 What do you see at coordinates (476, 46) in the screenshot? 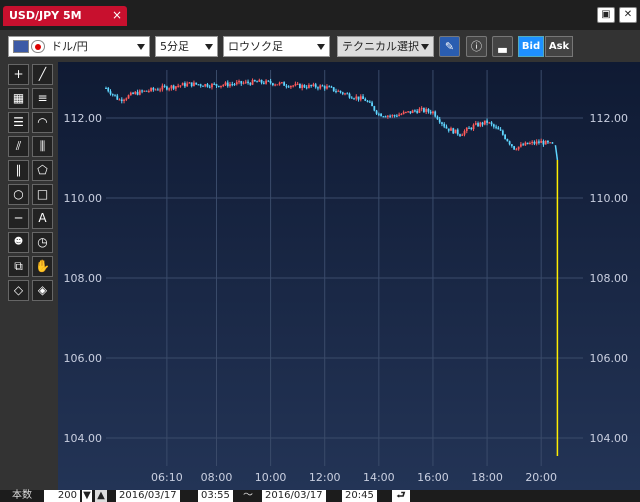
I see `info-icon: ⓘ` at bounding box center [476, 46].